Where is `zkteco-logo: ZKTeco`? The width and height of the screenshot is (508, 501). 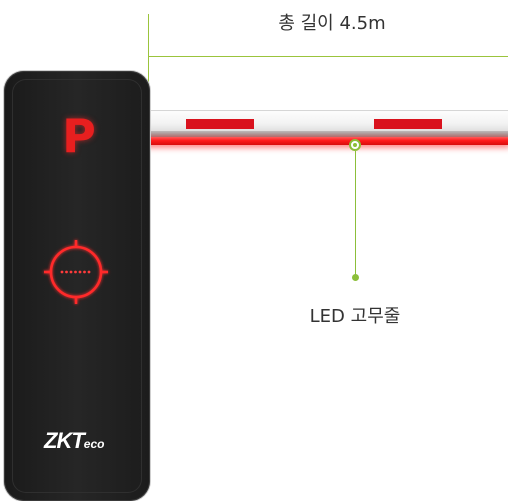 zkteco-logo: ZKTeco is located at coordinates (74, 442).